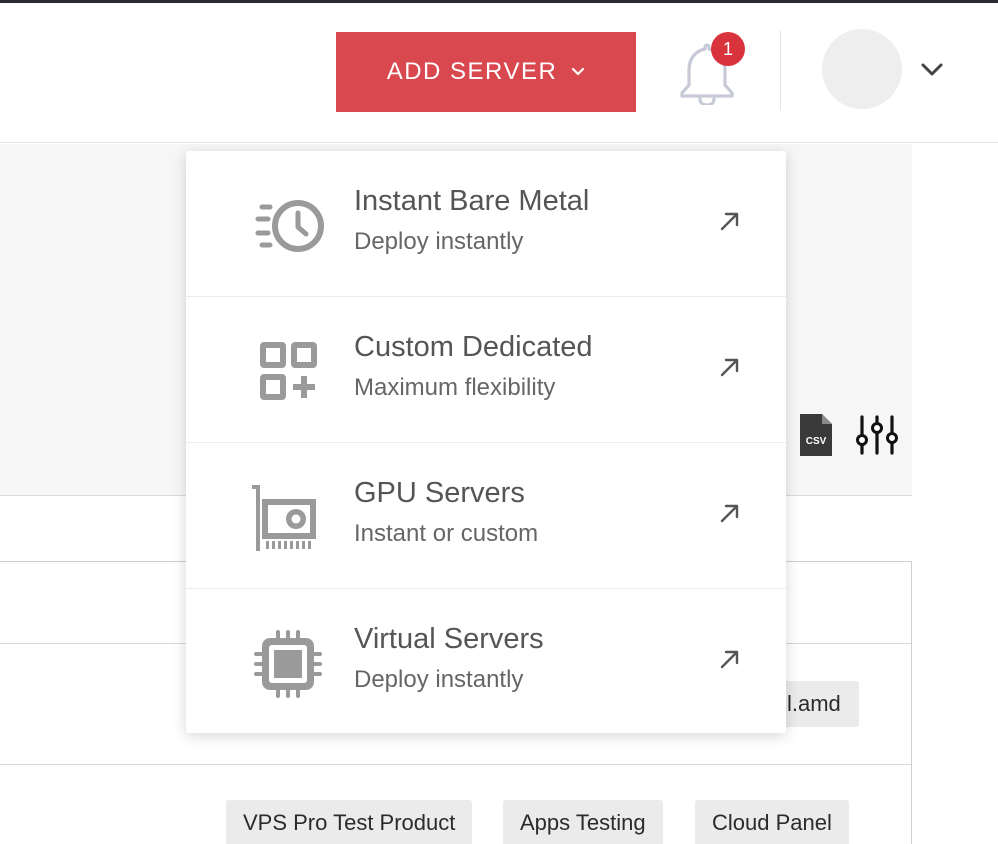  What do you see at coordinates (486, 662) in the screenshot?
I see `menu-item-virtual-servers: Virtual Servers Deploy instantly` at bounding box center [486, 662].